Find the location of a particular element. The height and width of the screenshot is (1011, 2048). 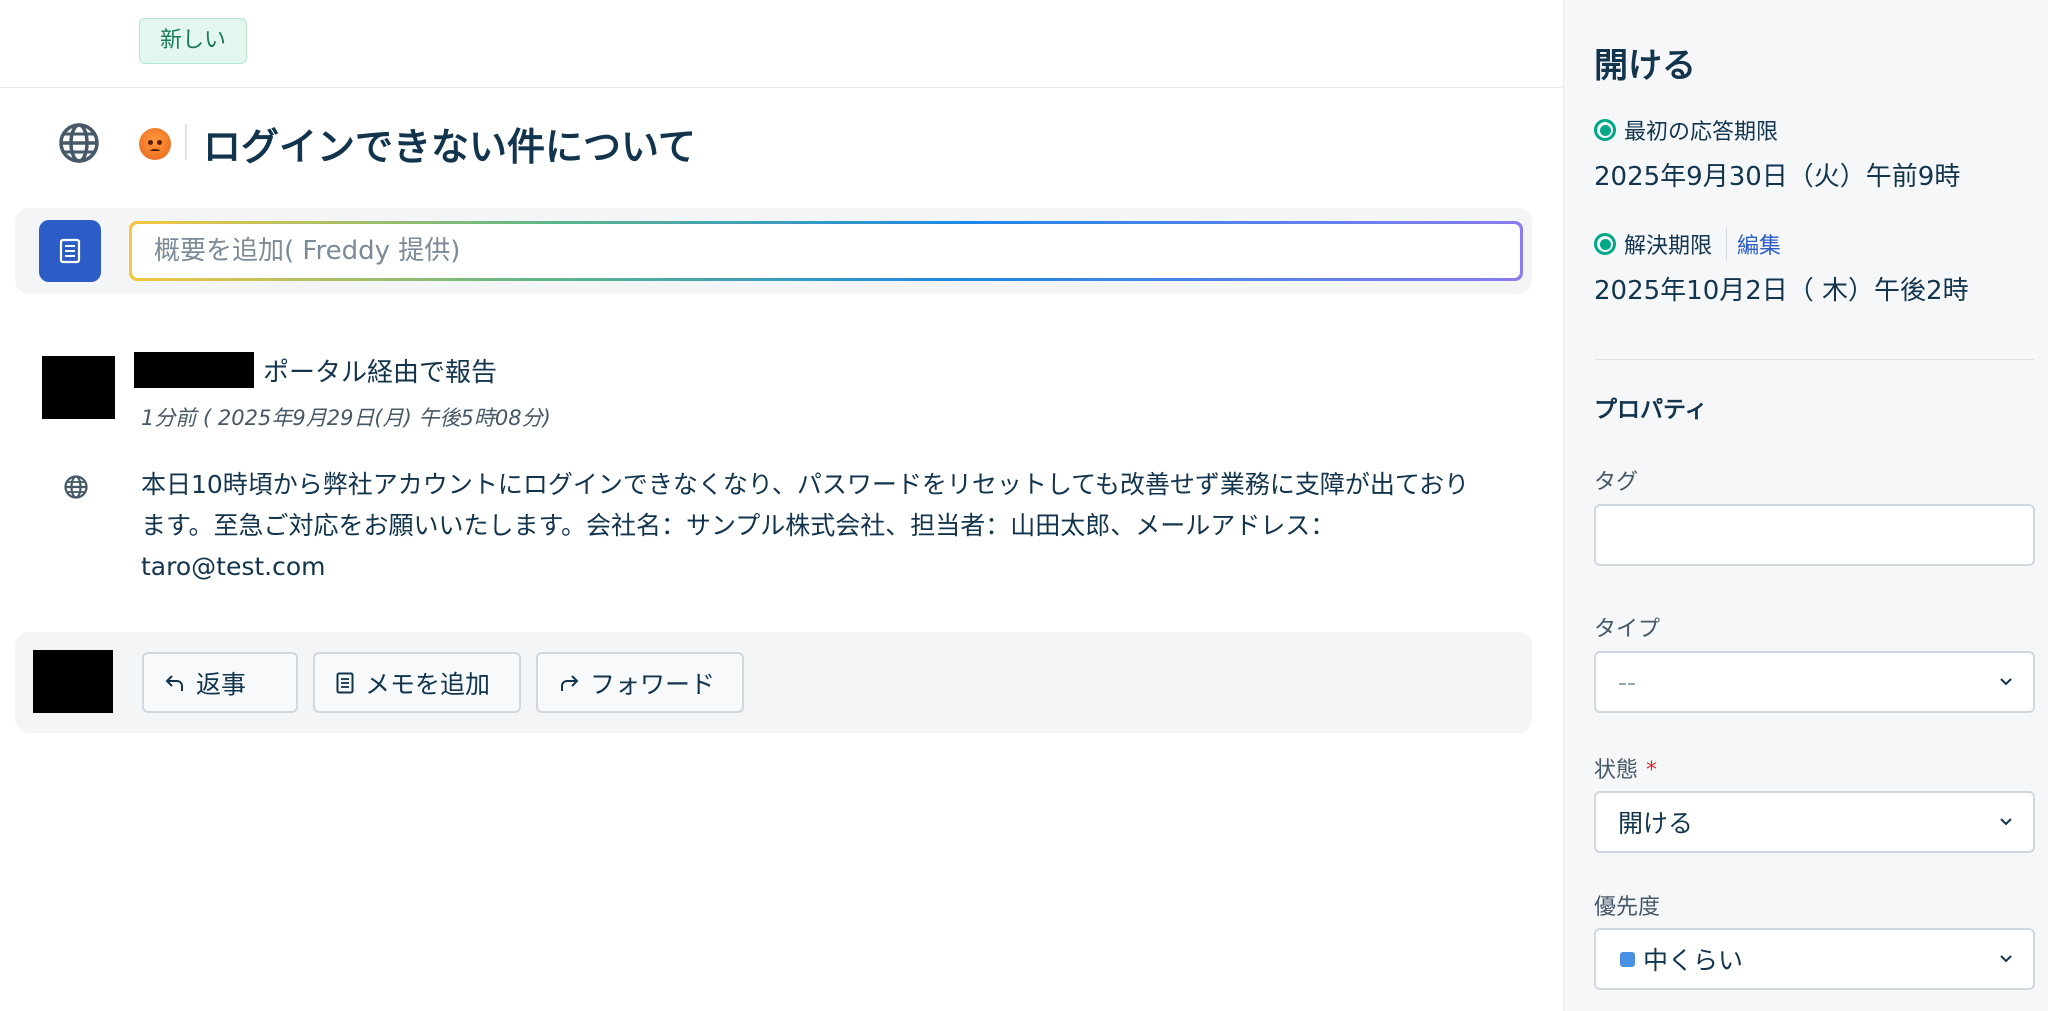

ticket-title-row: ログインできない件について is located at coordinates (781, 142).